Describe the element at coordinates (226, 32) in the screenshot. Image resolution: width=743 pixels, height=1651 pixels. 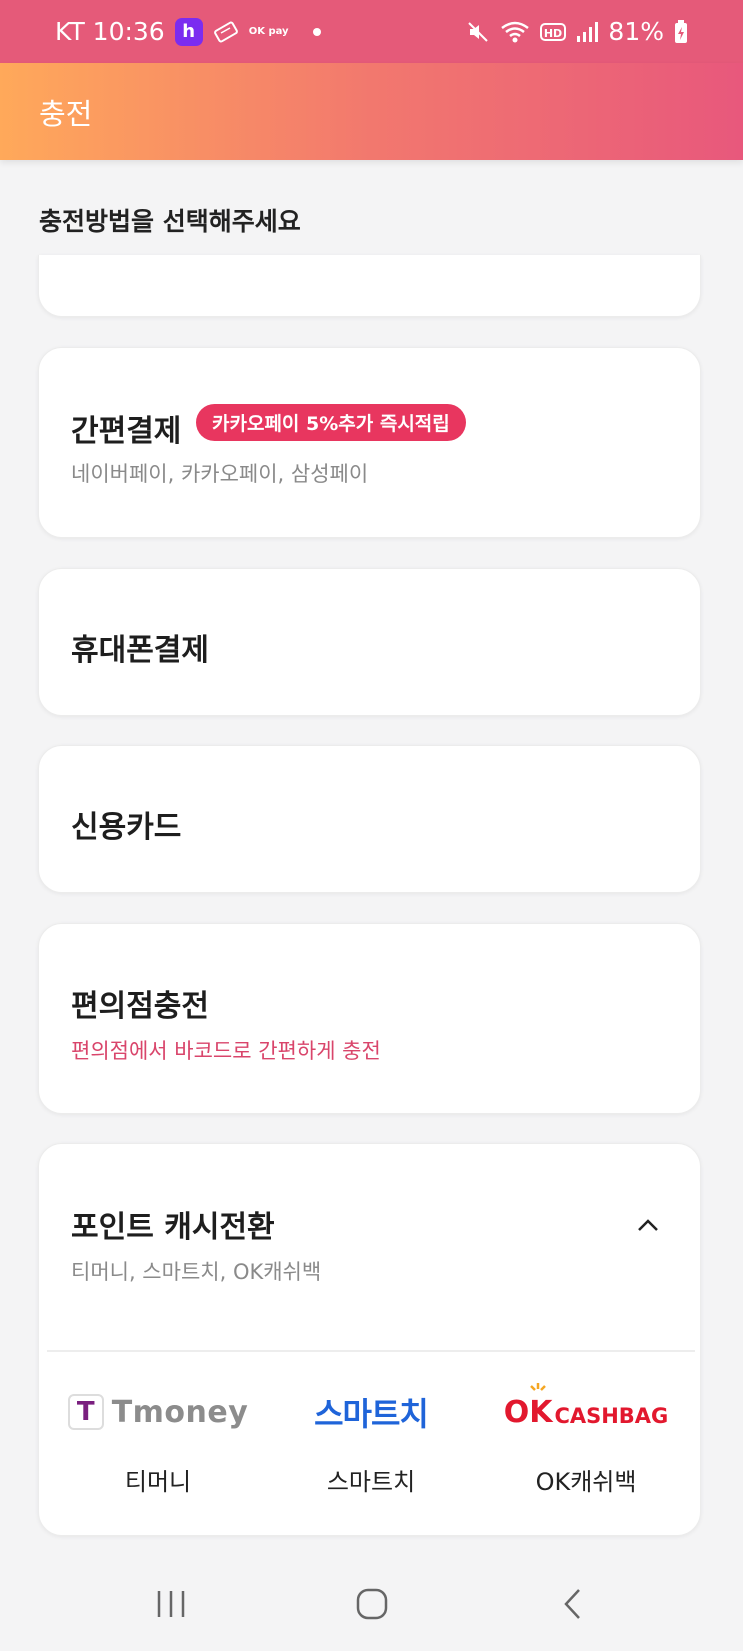
I see `ticket-icon` at that location.